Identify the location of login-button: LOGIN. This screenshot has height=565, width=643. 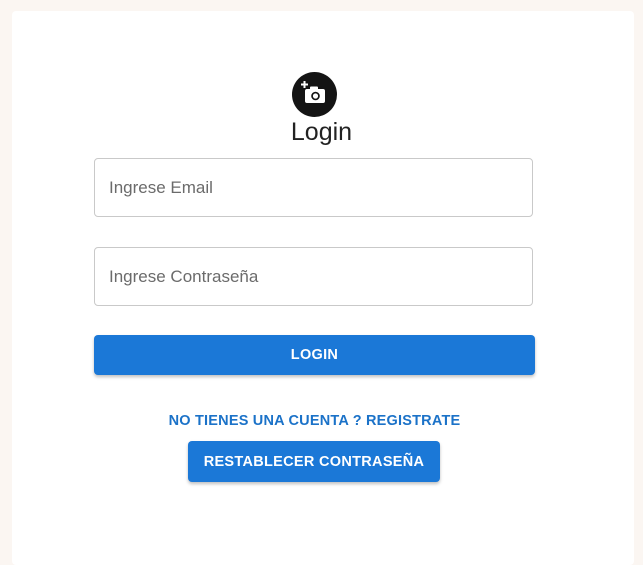
(314, 355).